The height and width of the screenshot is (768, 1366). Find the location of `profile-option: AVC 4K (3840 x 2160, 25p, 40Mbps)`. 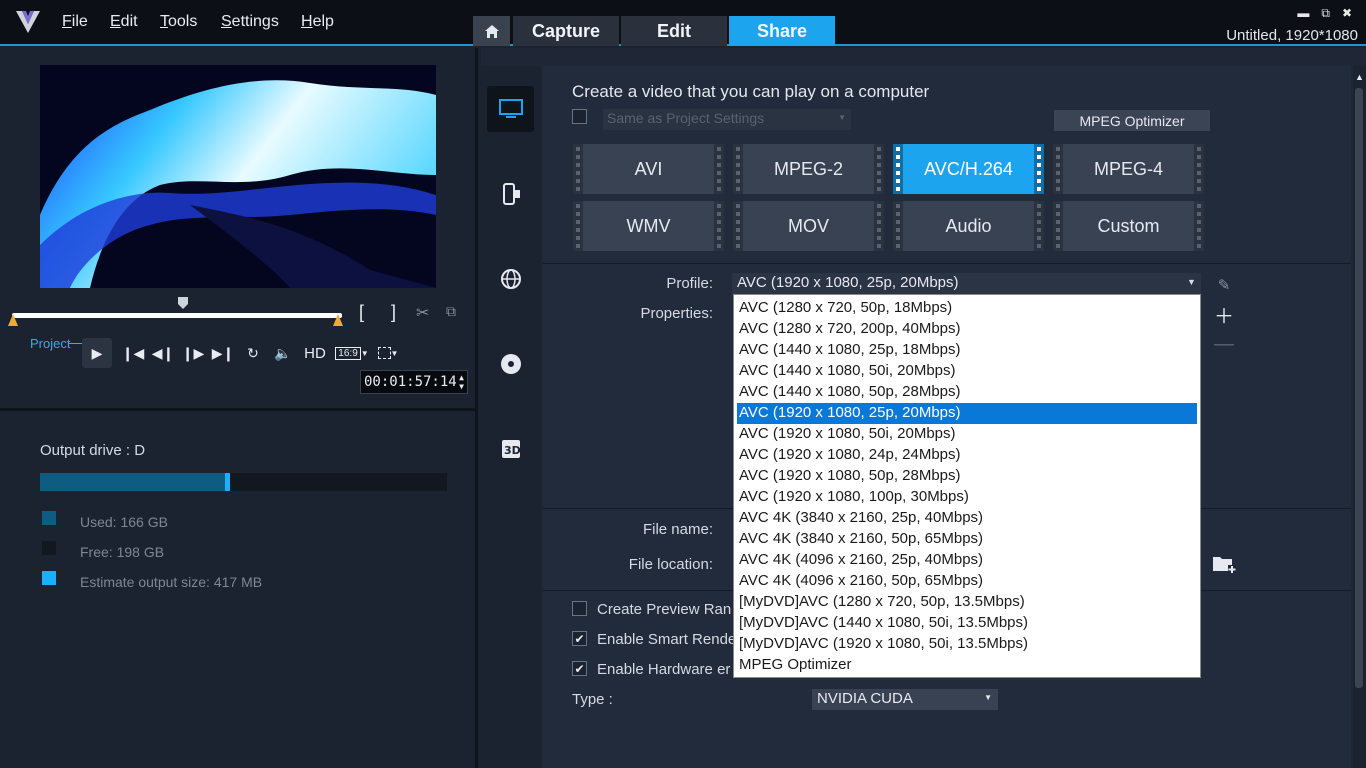

profile-option: AVC 4K (3840 x 2160, 25p, 40Mbps) is located at coordinates (967, 518).